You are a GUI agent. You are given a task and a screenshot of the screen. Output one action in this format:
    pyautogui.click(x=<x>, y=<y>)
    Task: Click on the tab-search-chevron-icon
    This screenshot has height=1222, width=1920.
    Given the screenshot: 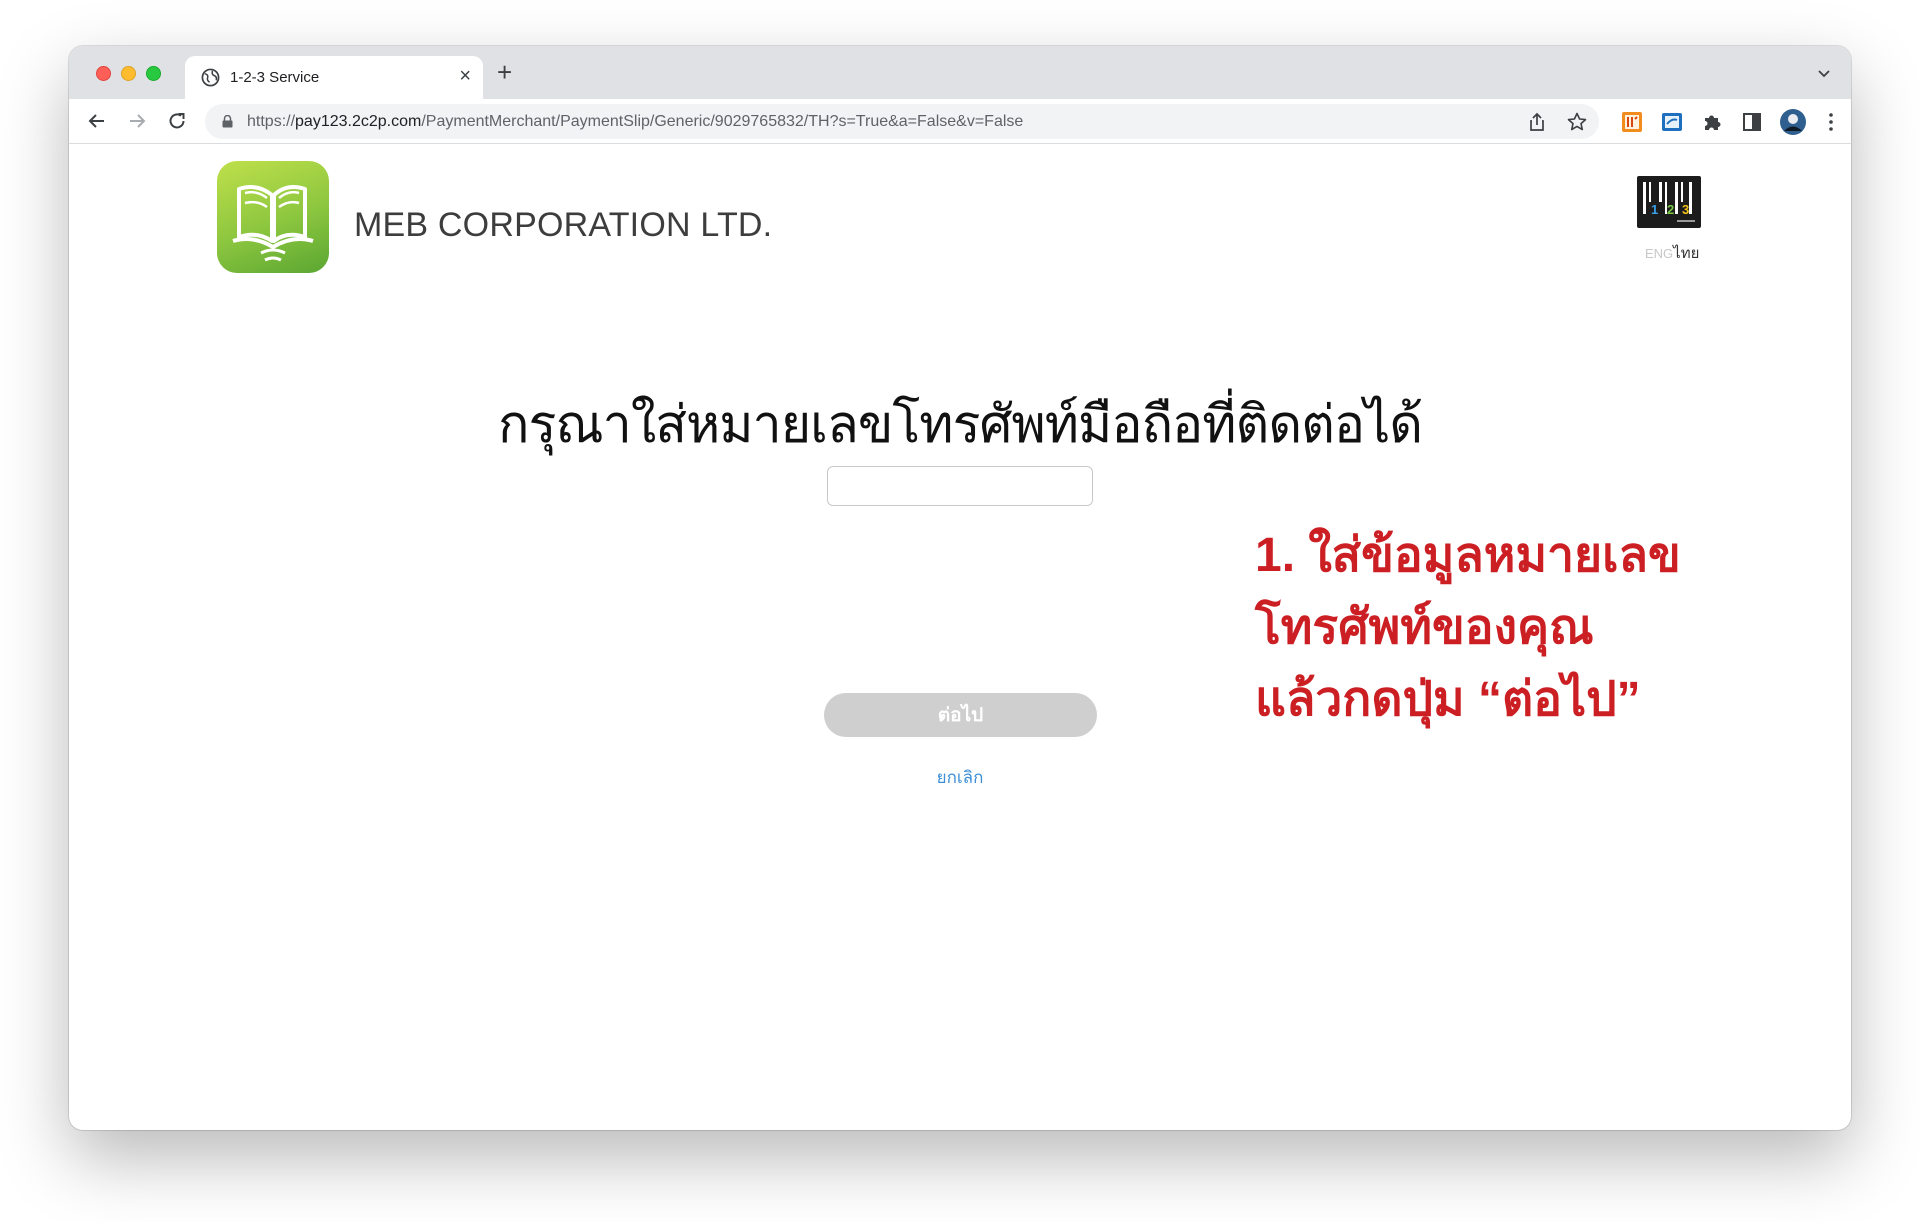 What is the action you would take?
    pyautogui.click(x=1824, y=73)
    